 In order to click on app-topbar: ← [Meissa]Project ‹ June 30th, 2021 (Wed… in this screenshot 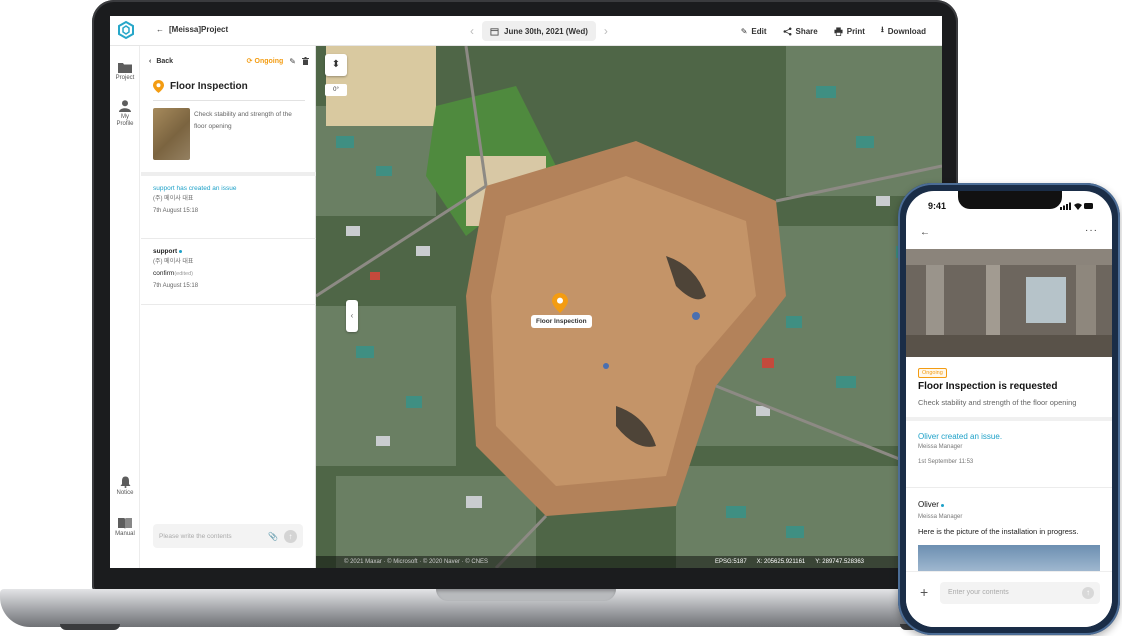, I will do `click(526, 31)`.